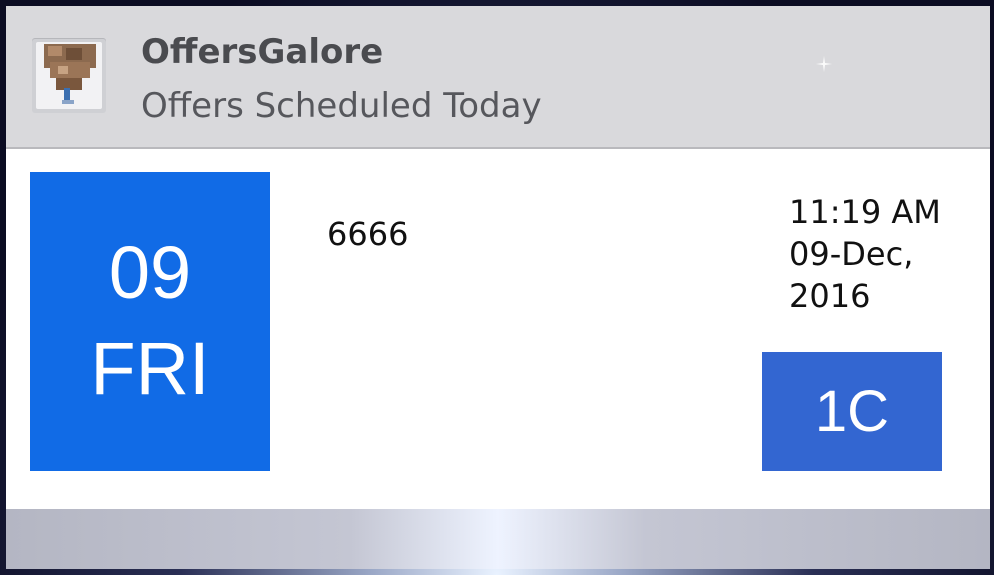 The width and height of the screenshot is (994, 575). I want to click on time-text: 11:19 AM, so click(865, 212).